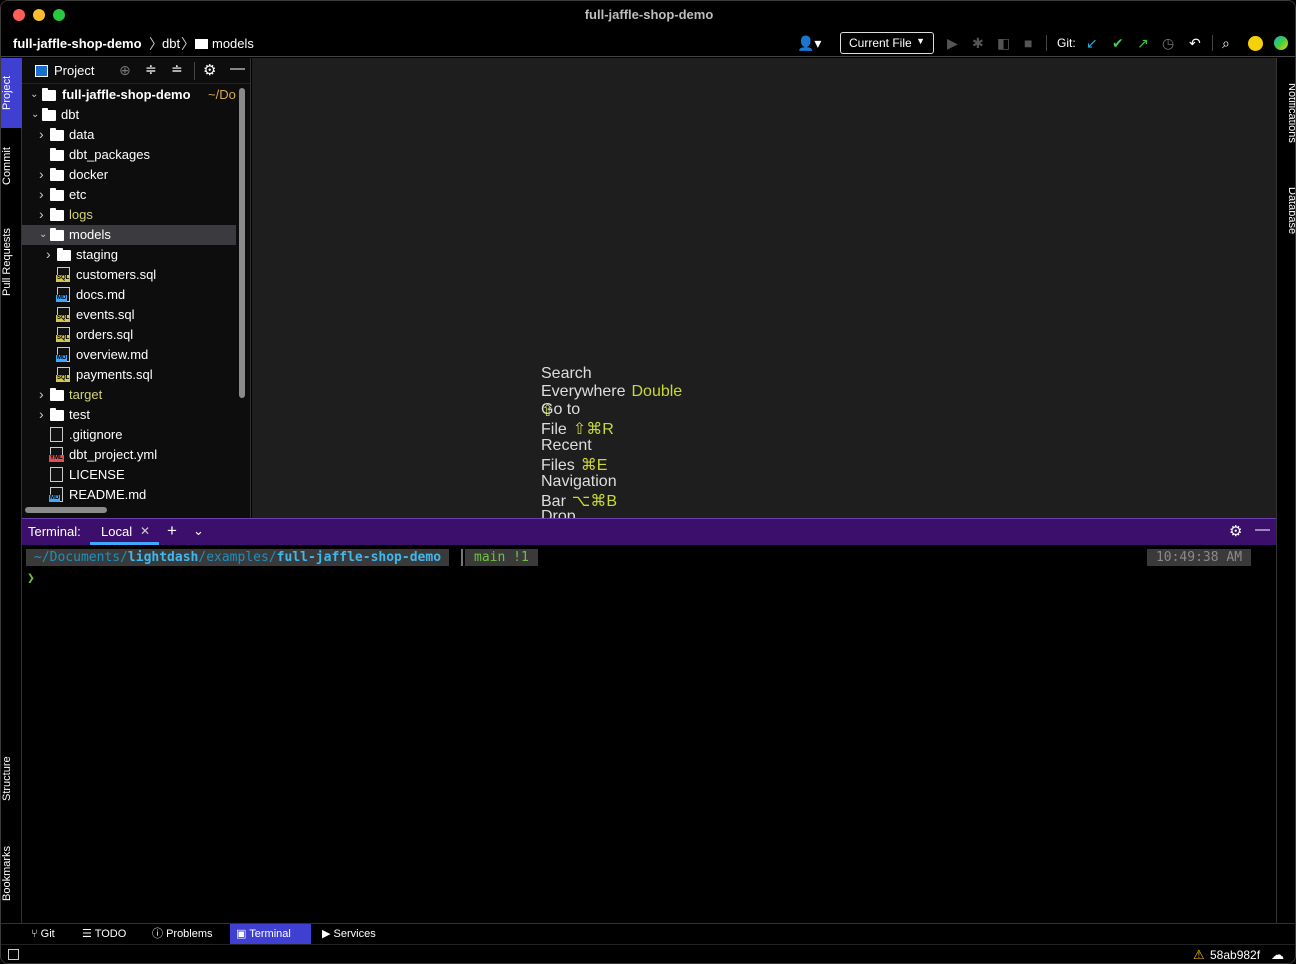 The image size is (1296, 964). Describe the element at coordinates (129, 435) in the screenshot. I see `tree-item: .gitignore` at that location.